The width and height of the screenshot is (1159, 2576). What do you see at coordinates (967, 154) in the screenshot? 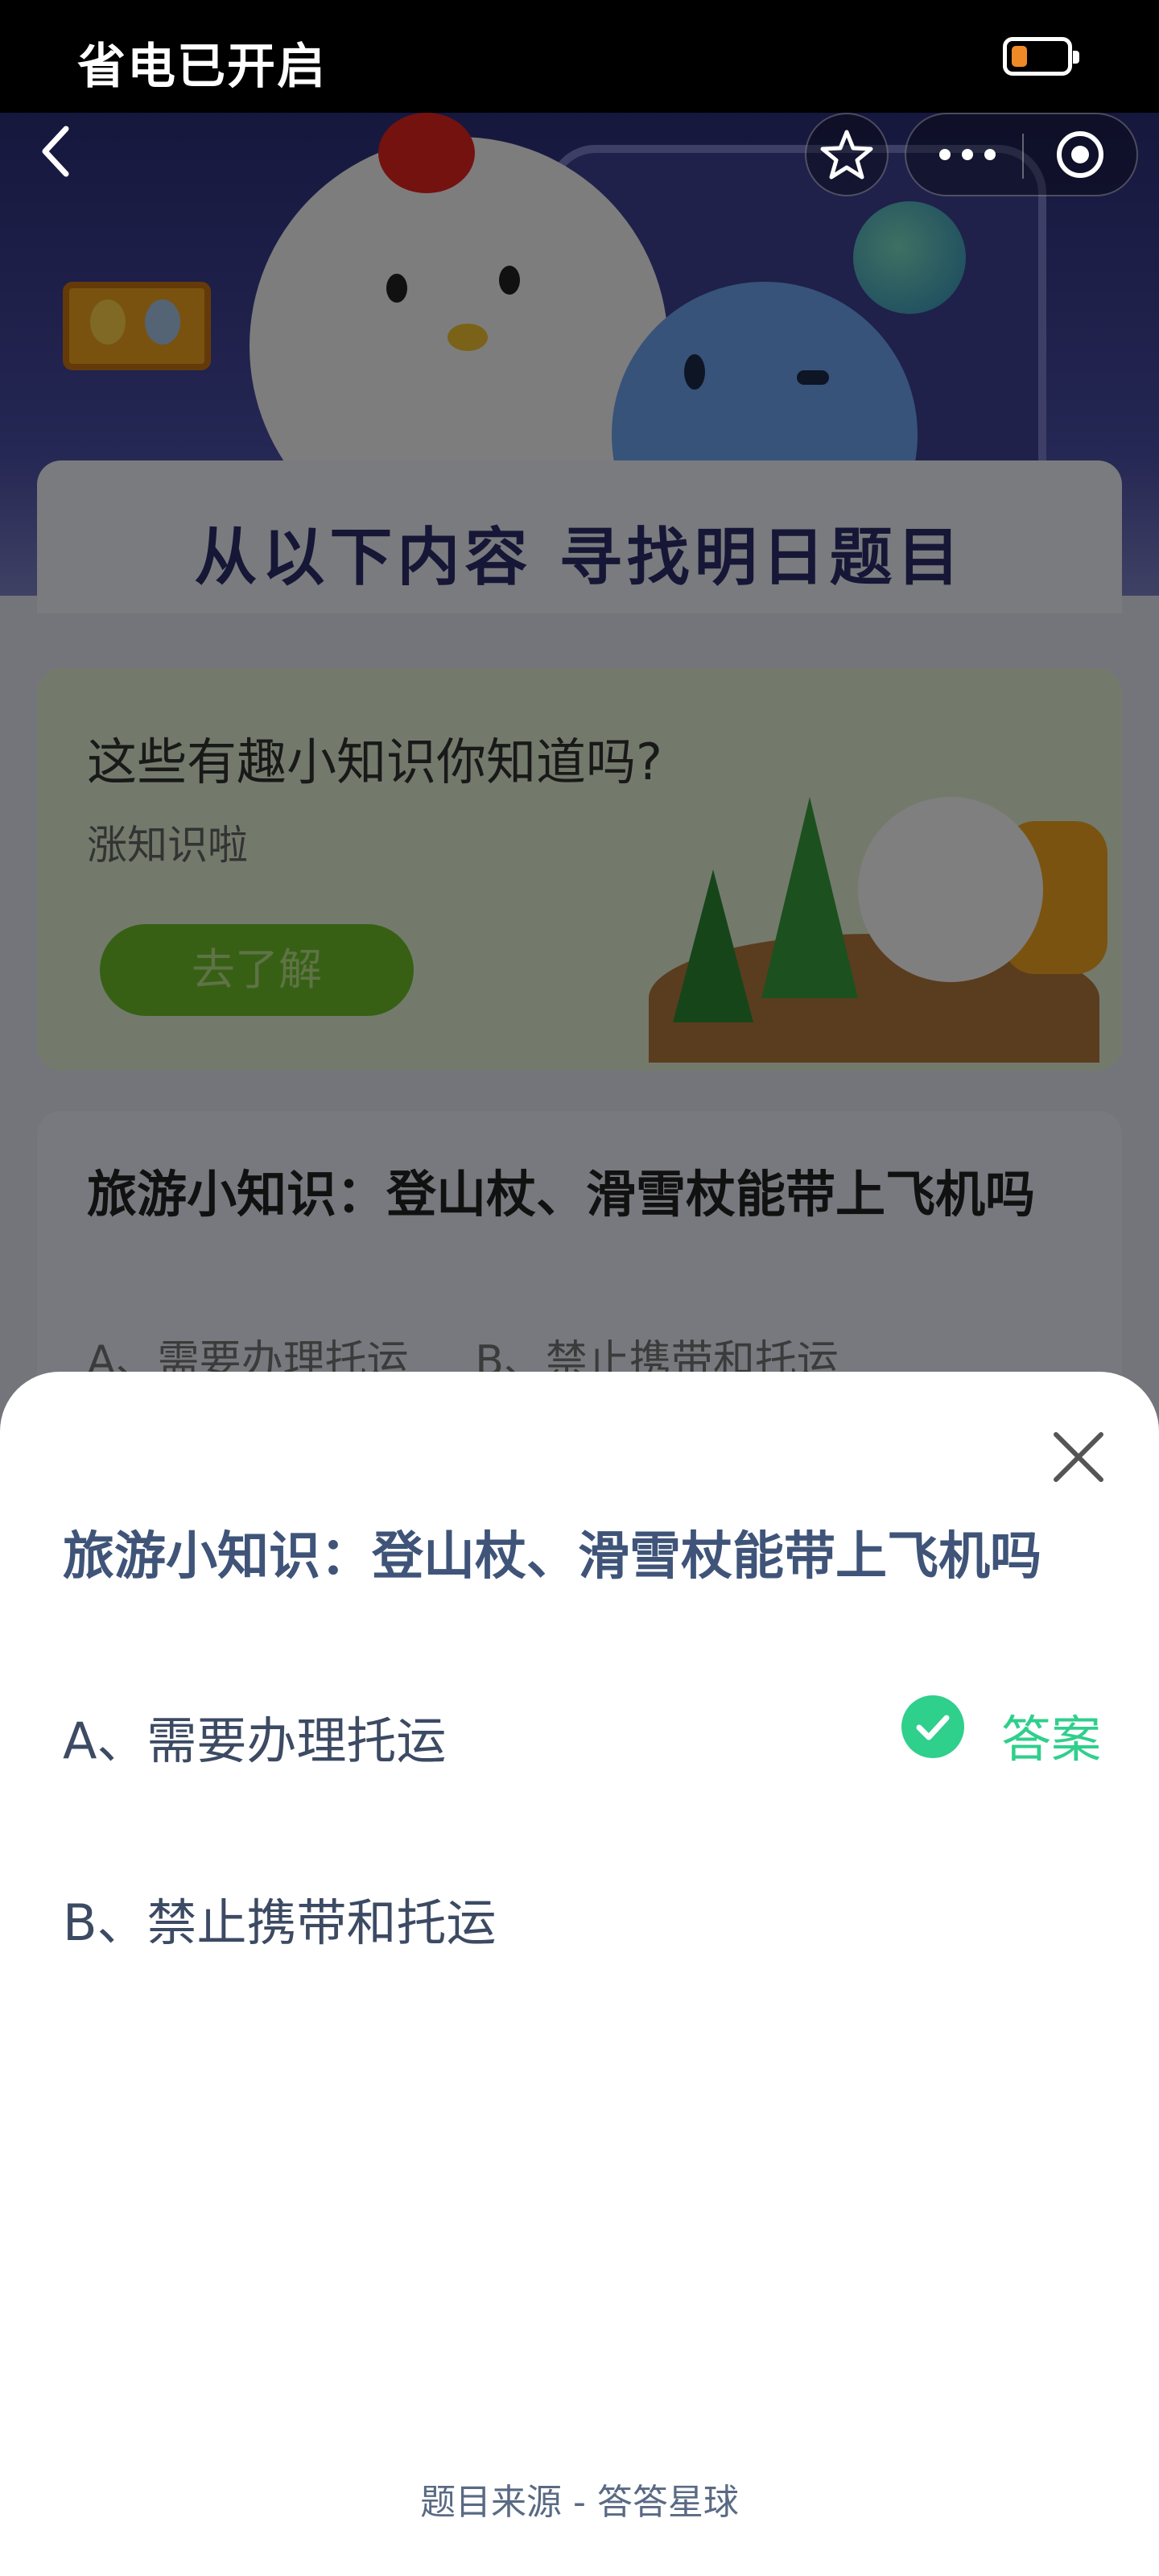
I see `more-dots-icon` at bounding box center [967, 154].